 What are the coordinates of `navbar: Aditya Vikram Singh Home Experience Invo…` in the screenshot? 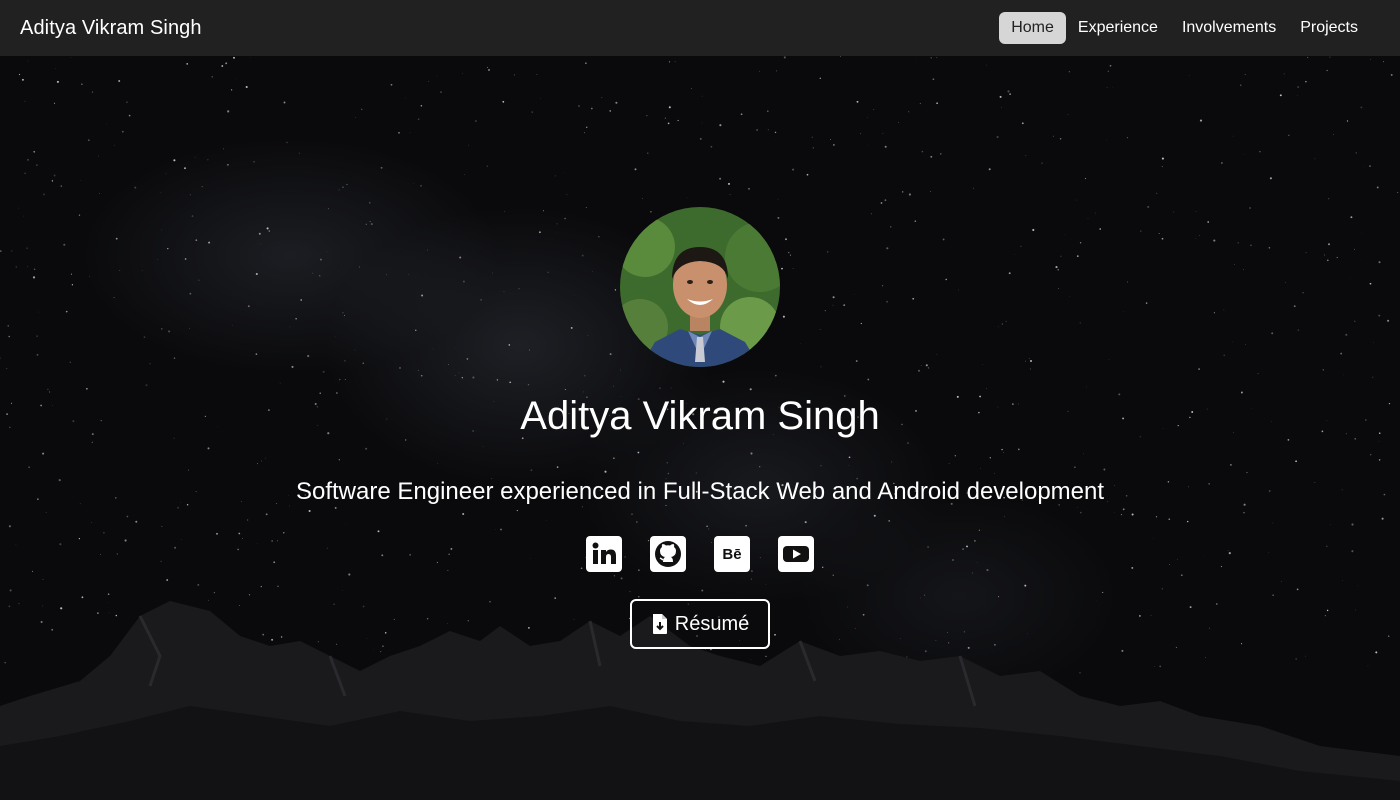 It's located at (700, 28).